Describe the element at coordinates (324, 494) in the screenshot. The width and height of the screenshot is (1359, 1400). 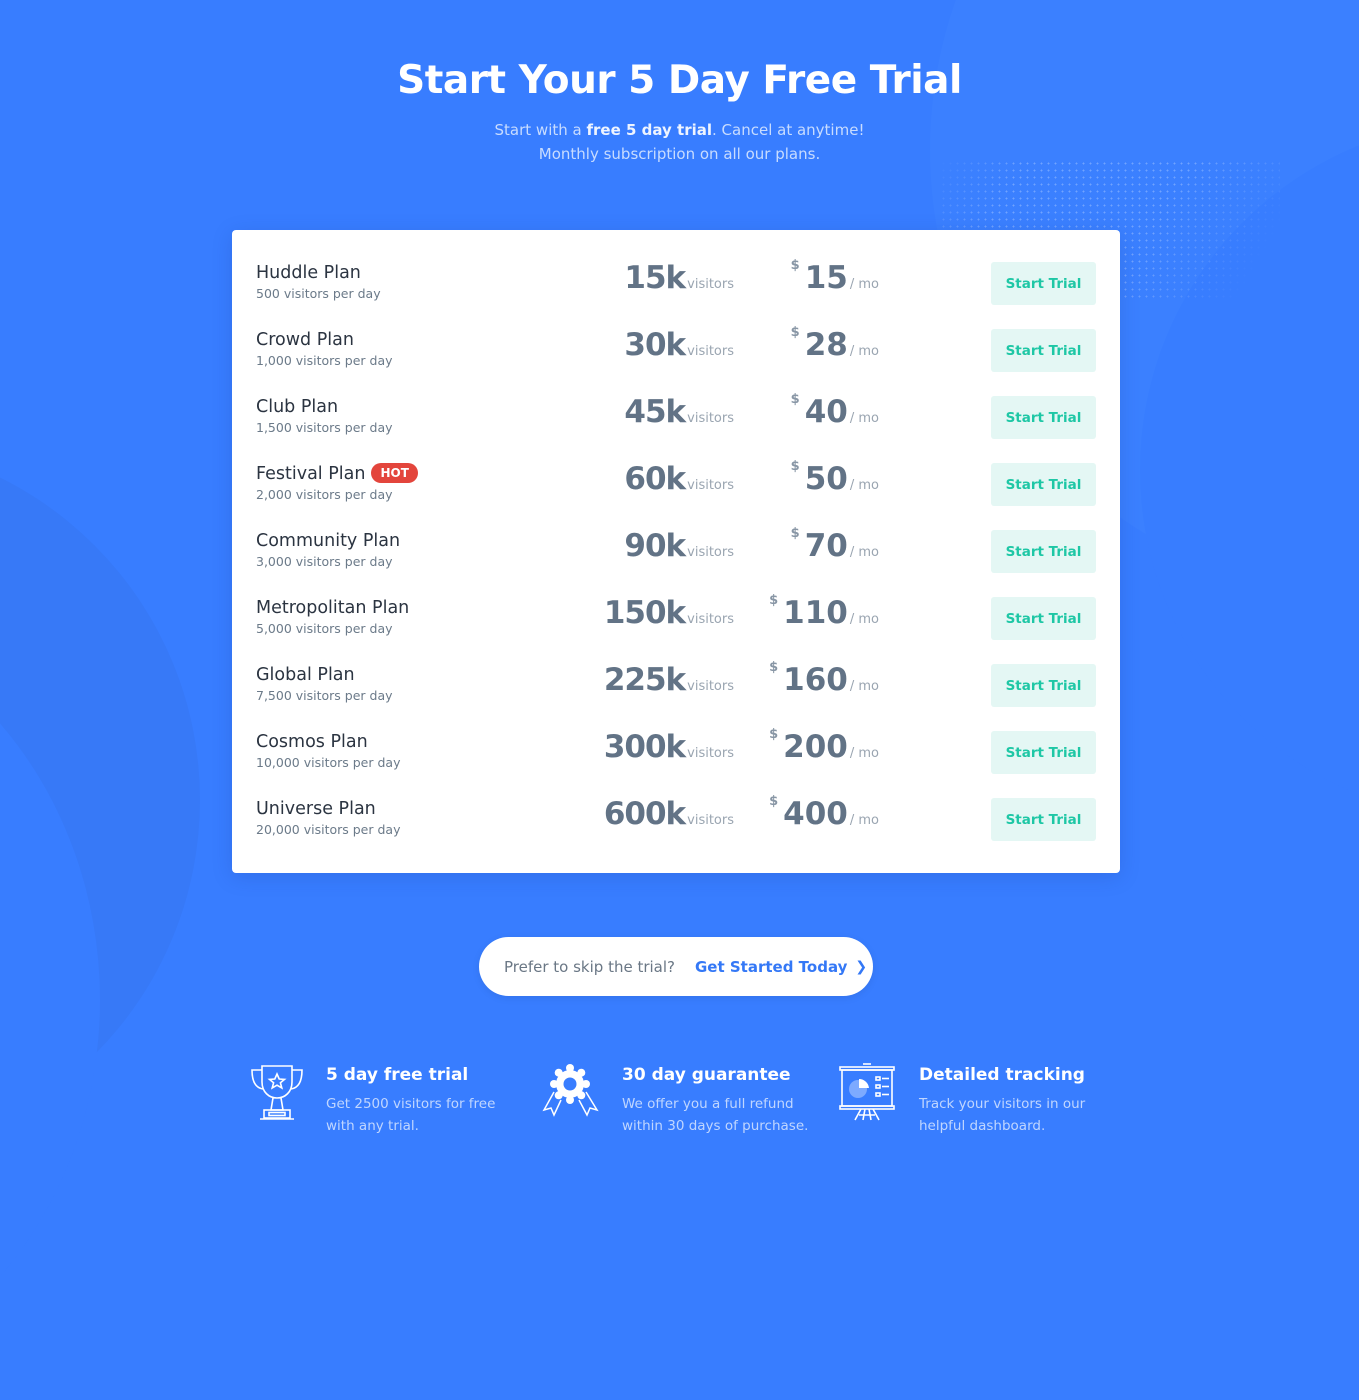
I see `plan-daily-visitors: 2,000 visitors per day` at that location.